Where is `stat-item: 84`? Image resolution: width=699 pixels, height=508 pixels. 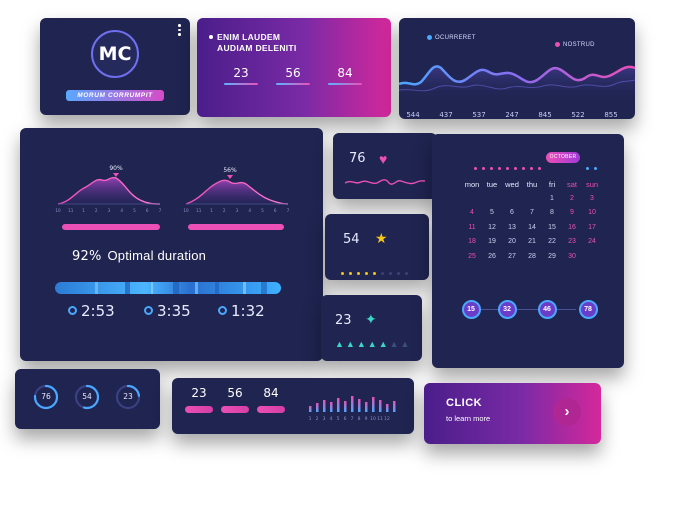 stat-item: 84 is located at coordinates (345, 76).